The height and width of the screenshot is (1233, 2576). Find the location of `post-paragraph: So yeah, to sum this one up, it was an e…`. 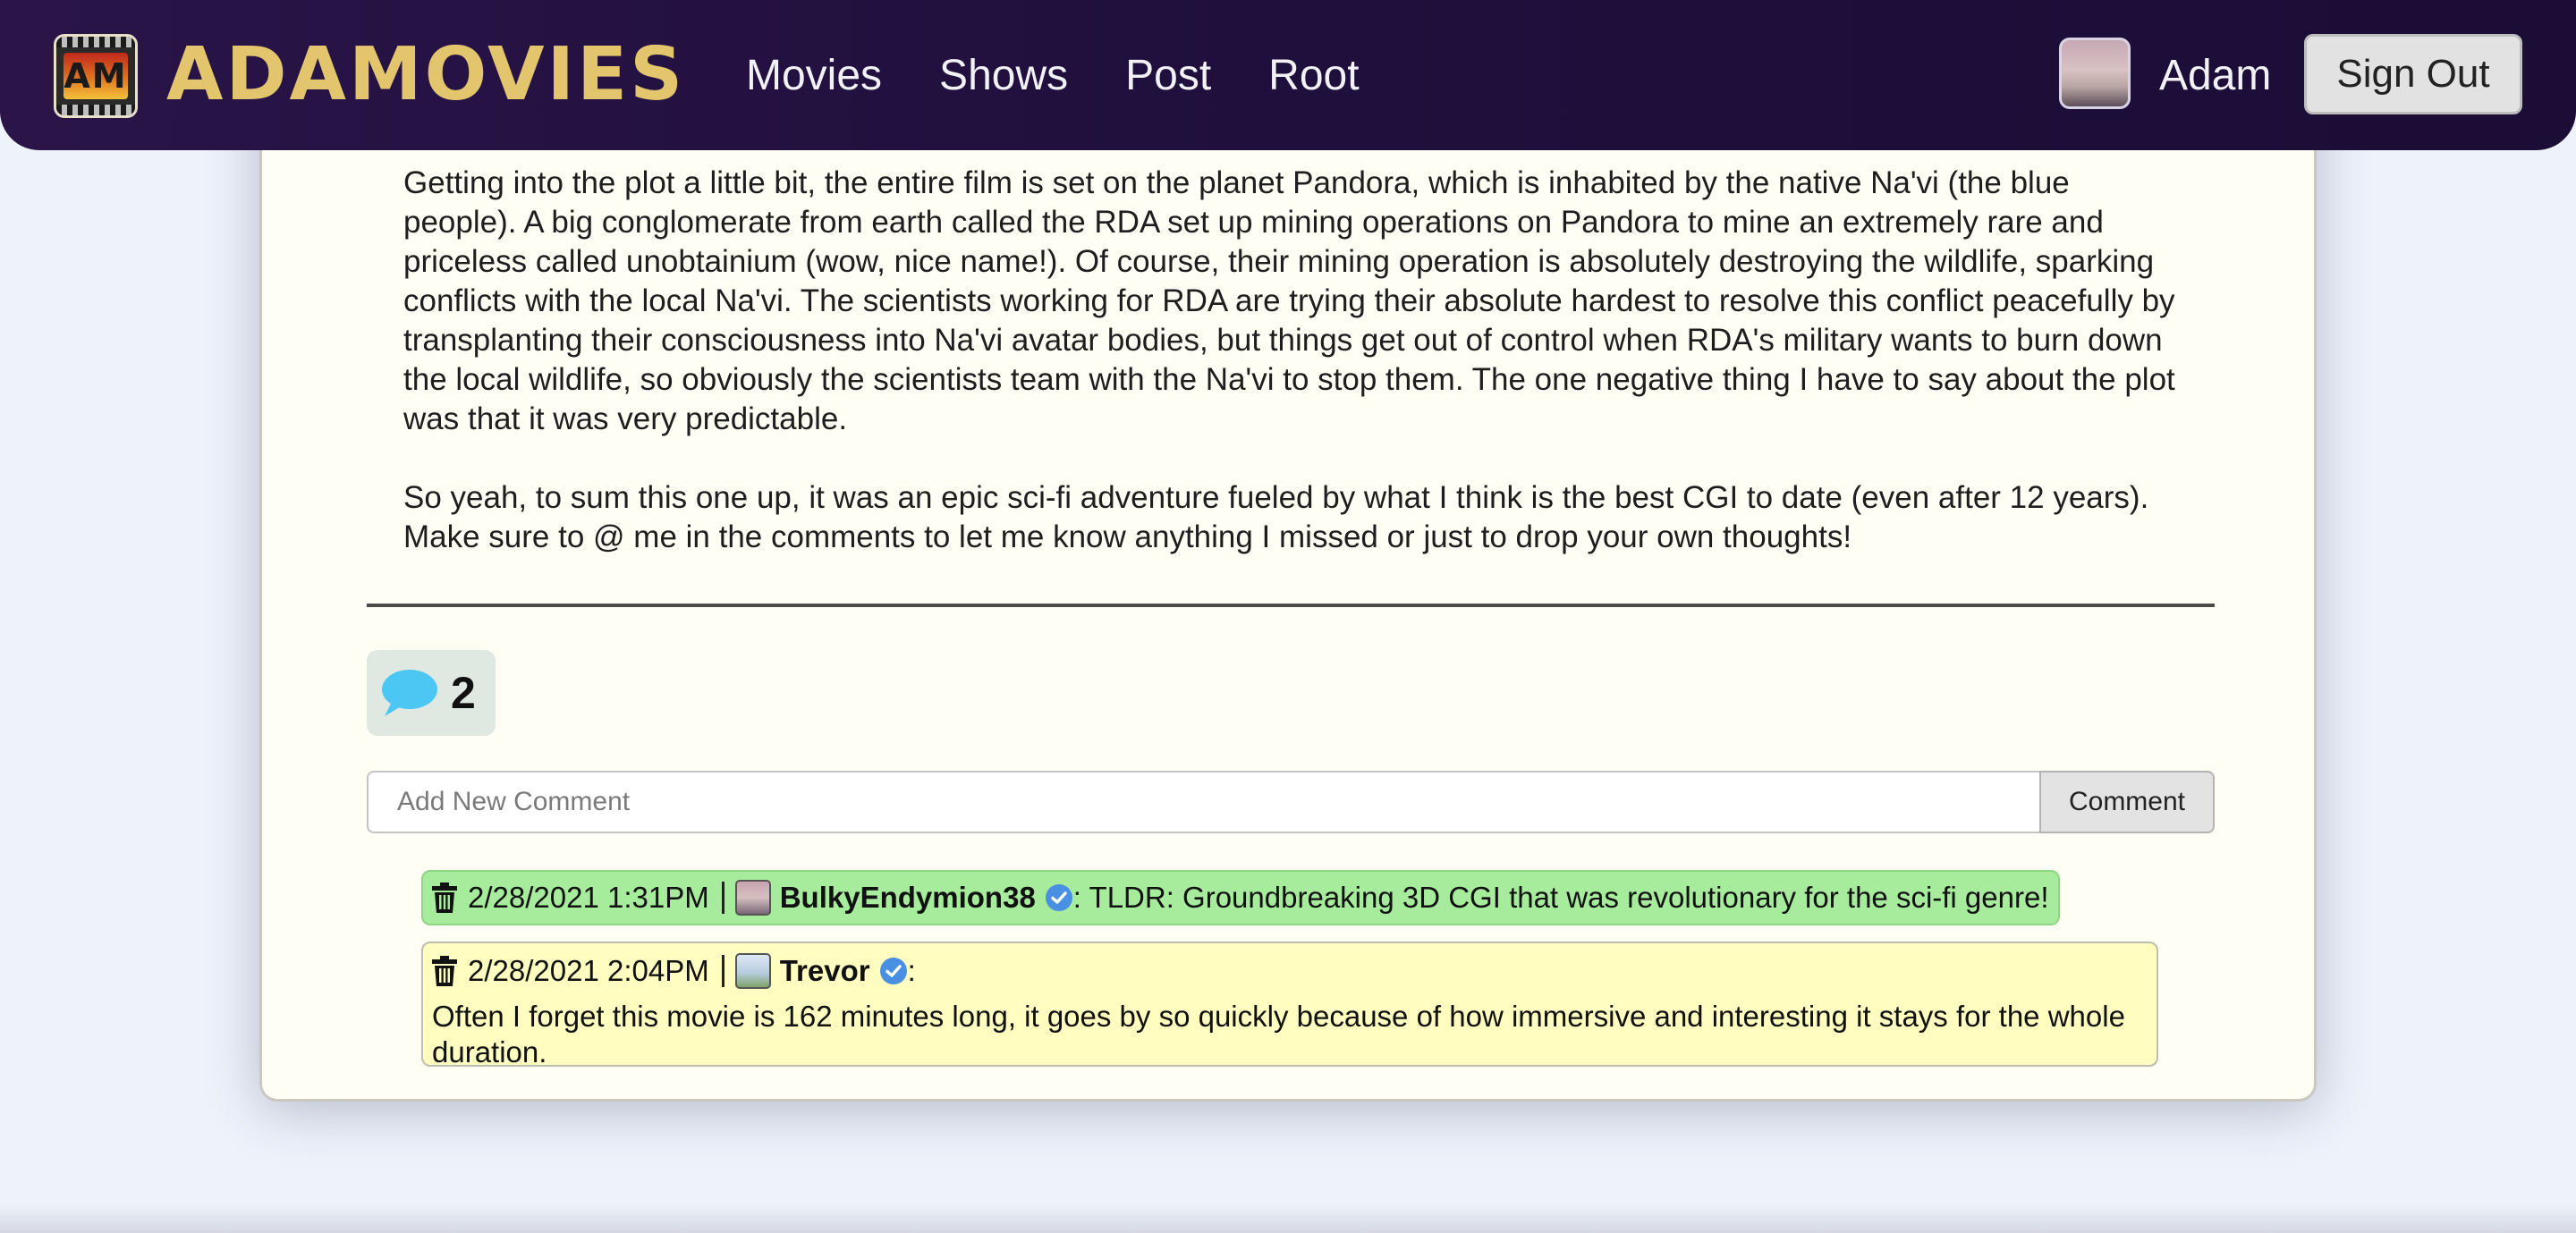

post-paragraph: So yeah, to sum this one up, it was an e… is located at coordinates (1276, 517).